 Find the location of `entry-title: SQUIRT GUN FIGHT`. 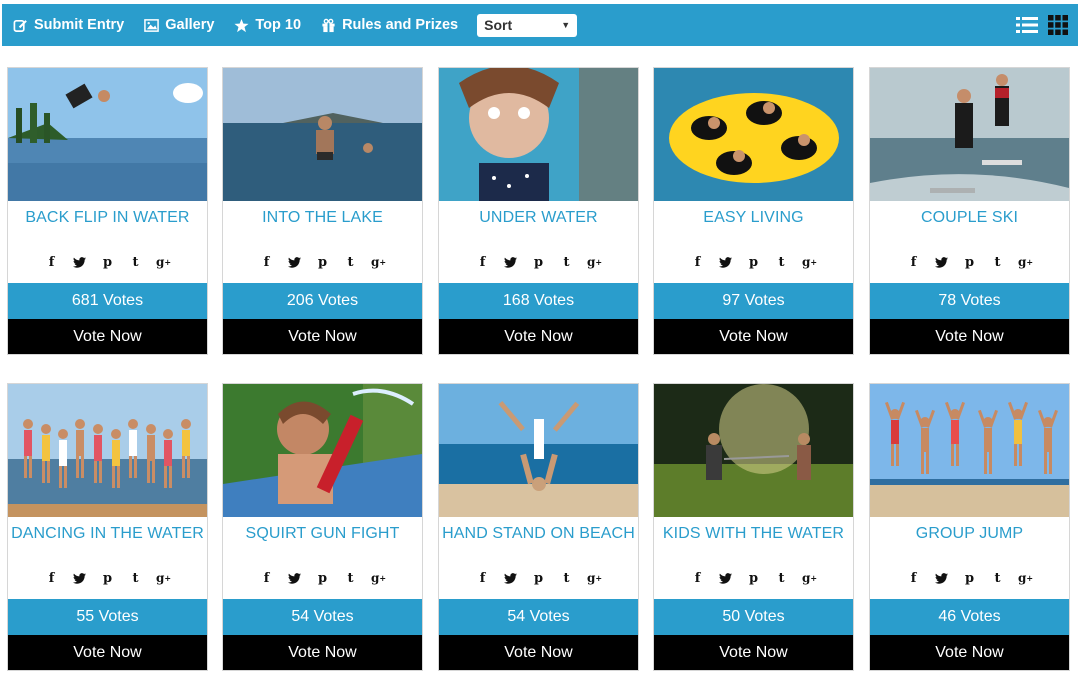

entry-title: SQUIRT GUN FIGHT is located at coordinates (322, 534).